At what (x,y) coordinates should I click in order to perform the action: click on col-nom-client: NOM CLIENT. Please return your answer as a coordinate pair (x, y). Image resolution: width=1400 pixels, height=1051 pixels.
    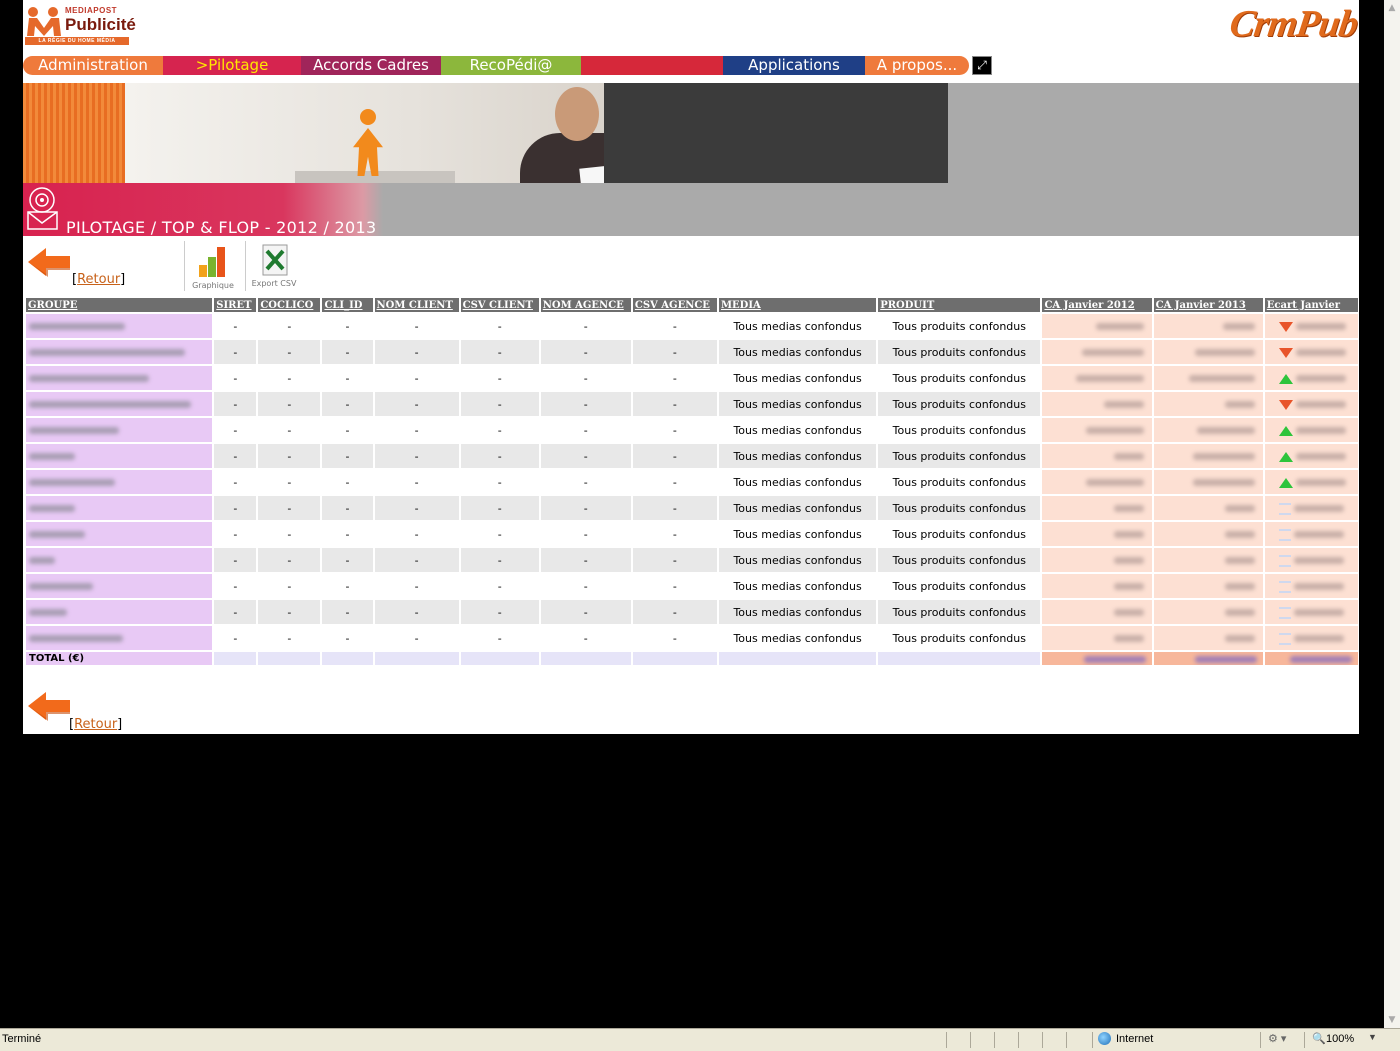
    Looking at the image, I should click on (416, 306).